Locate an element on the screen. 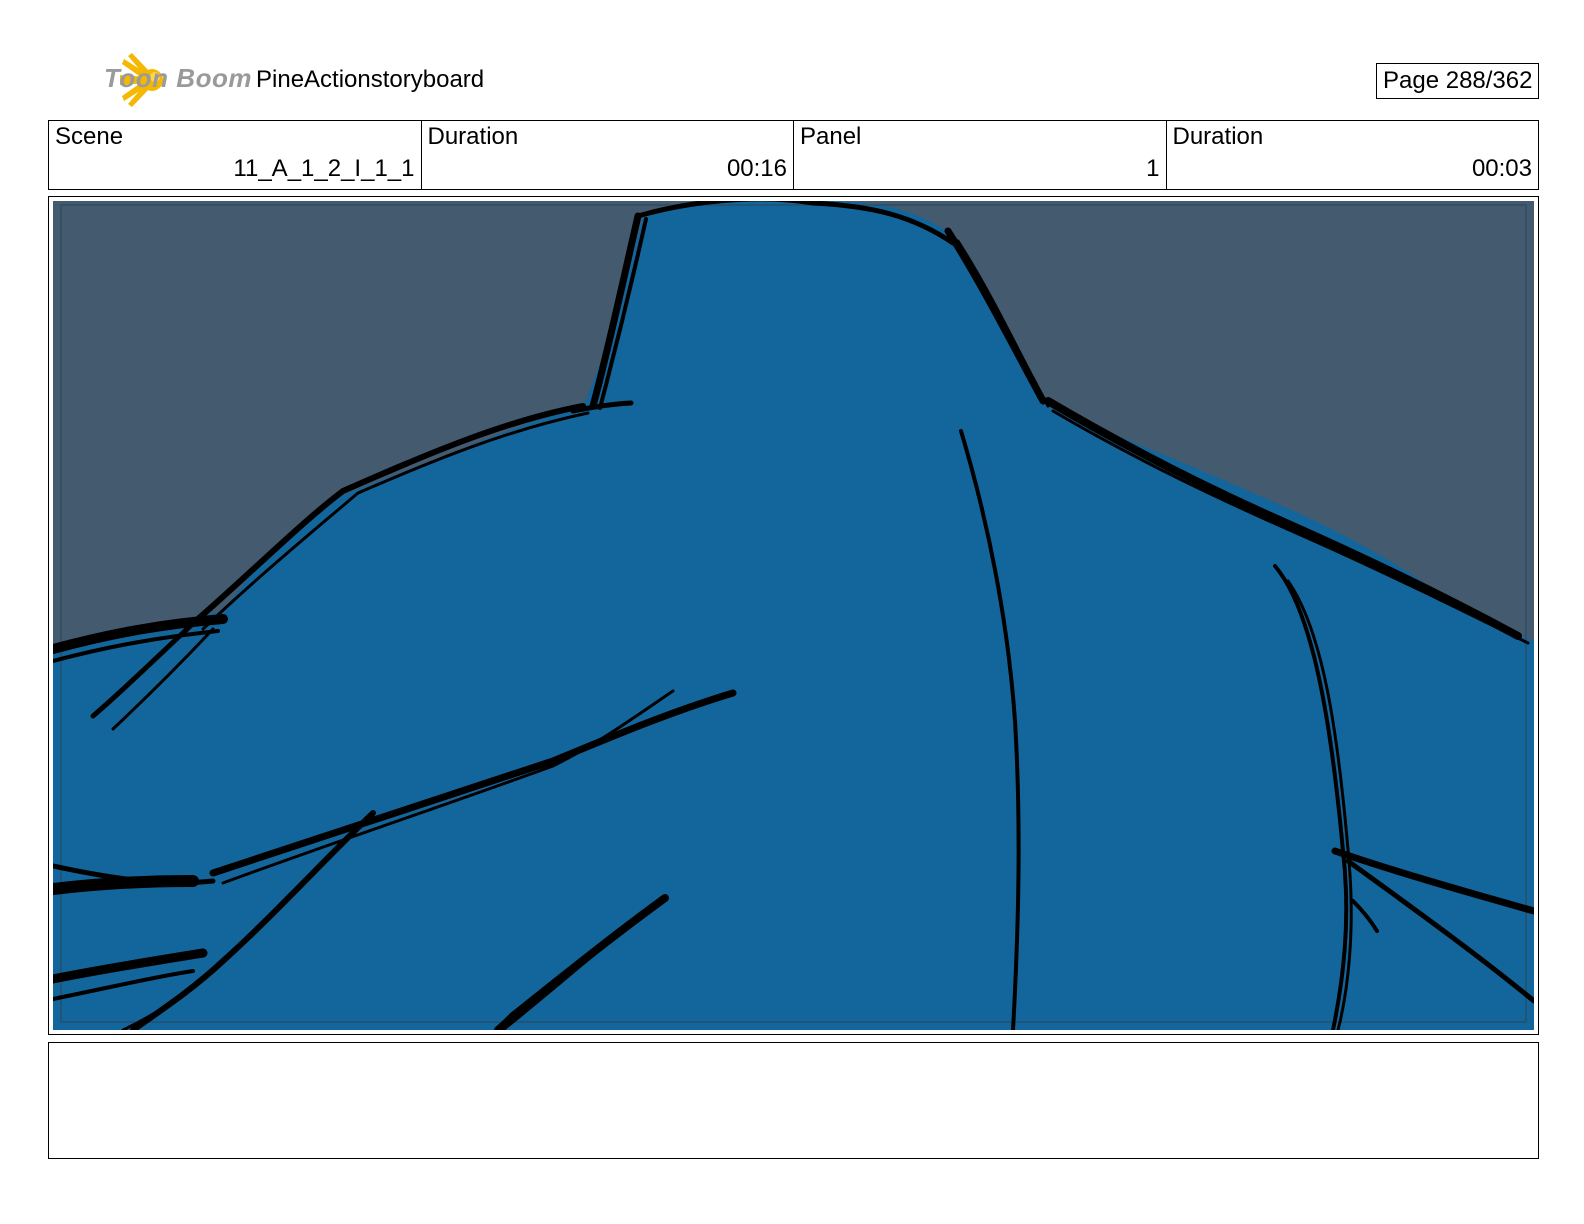  panel-value: 1 is located at coordinates (1153, 168).